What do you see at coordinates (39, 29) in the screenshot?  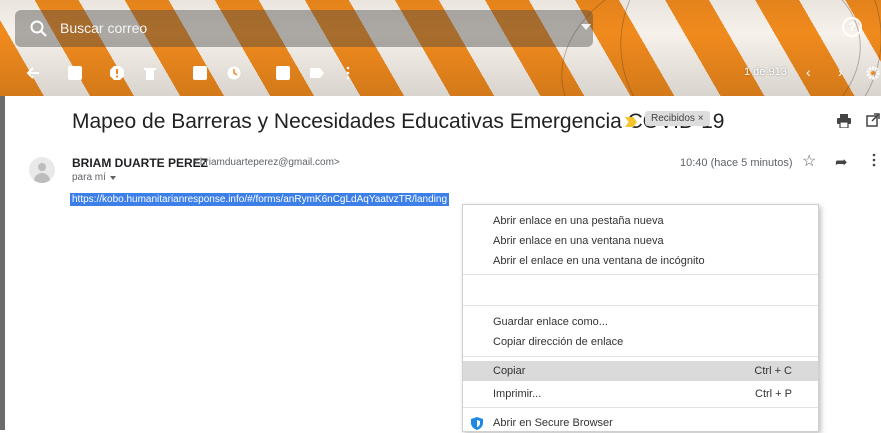 I see `search-icon` at bounding box center [39, 29].